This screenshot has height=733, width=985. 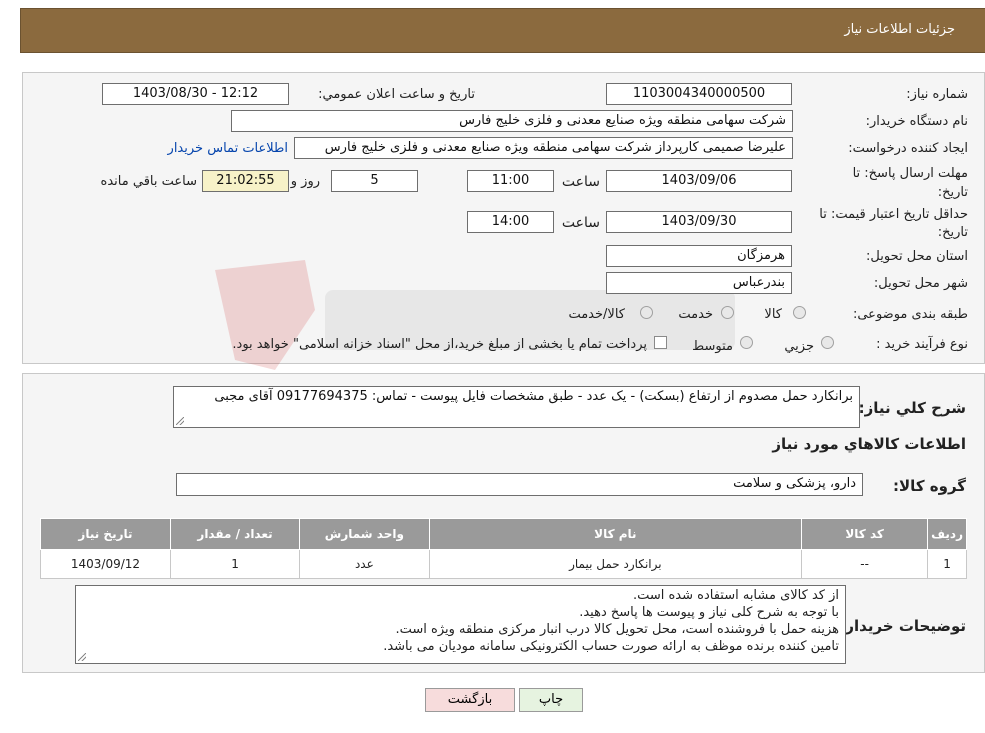 What do you see at coordinates (580, 223) in the screenshot?
I see `validity-time-label: ساعت` at bounding box center [580, 223].